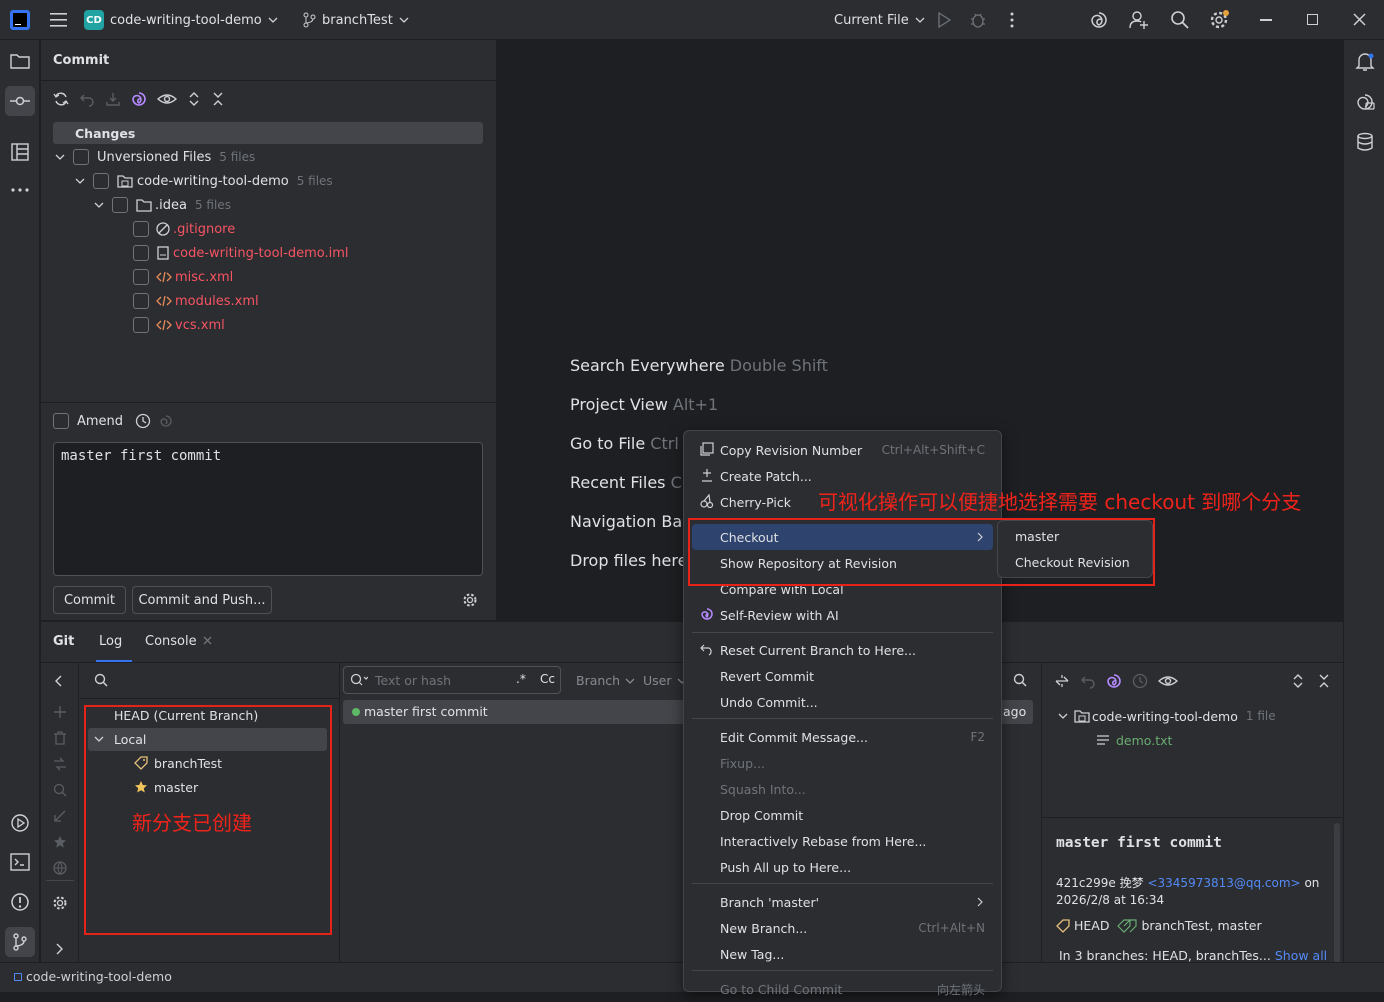  What do you see at coordinates (1365, 62) in the screenshot?
I see `notifications-icon` at bounding box center [1365, 62].